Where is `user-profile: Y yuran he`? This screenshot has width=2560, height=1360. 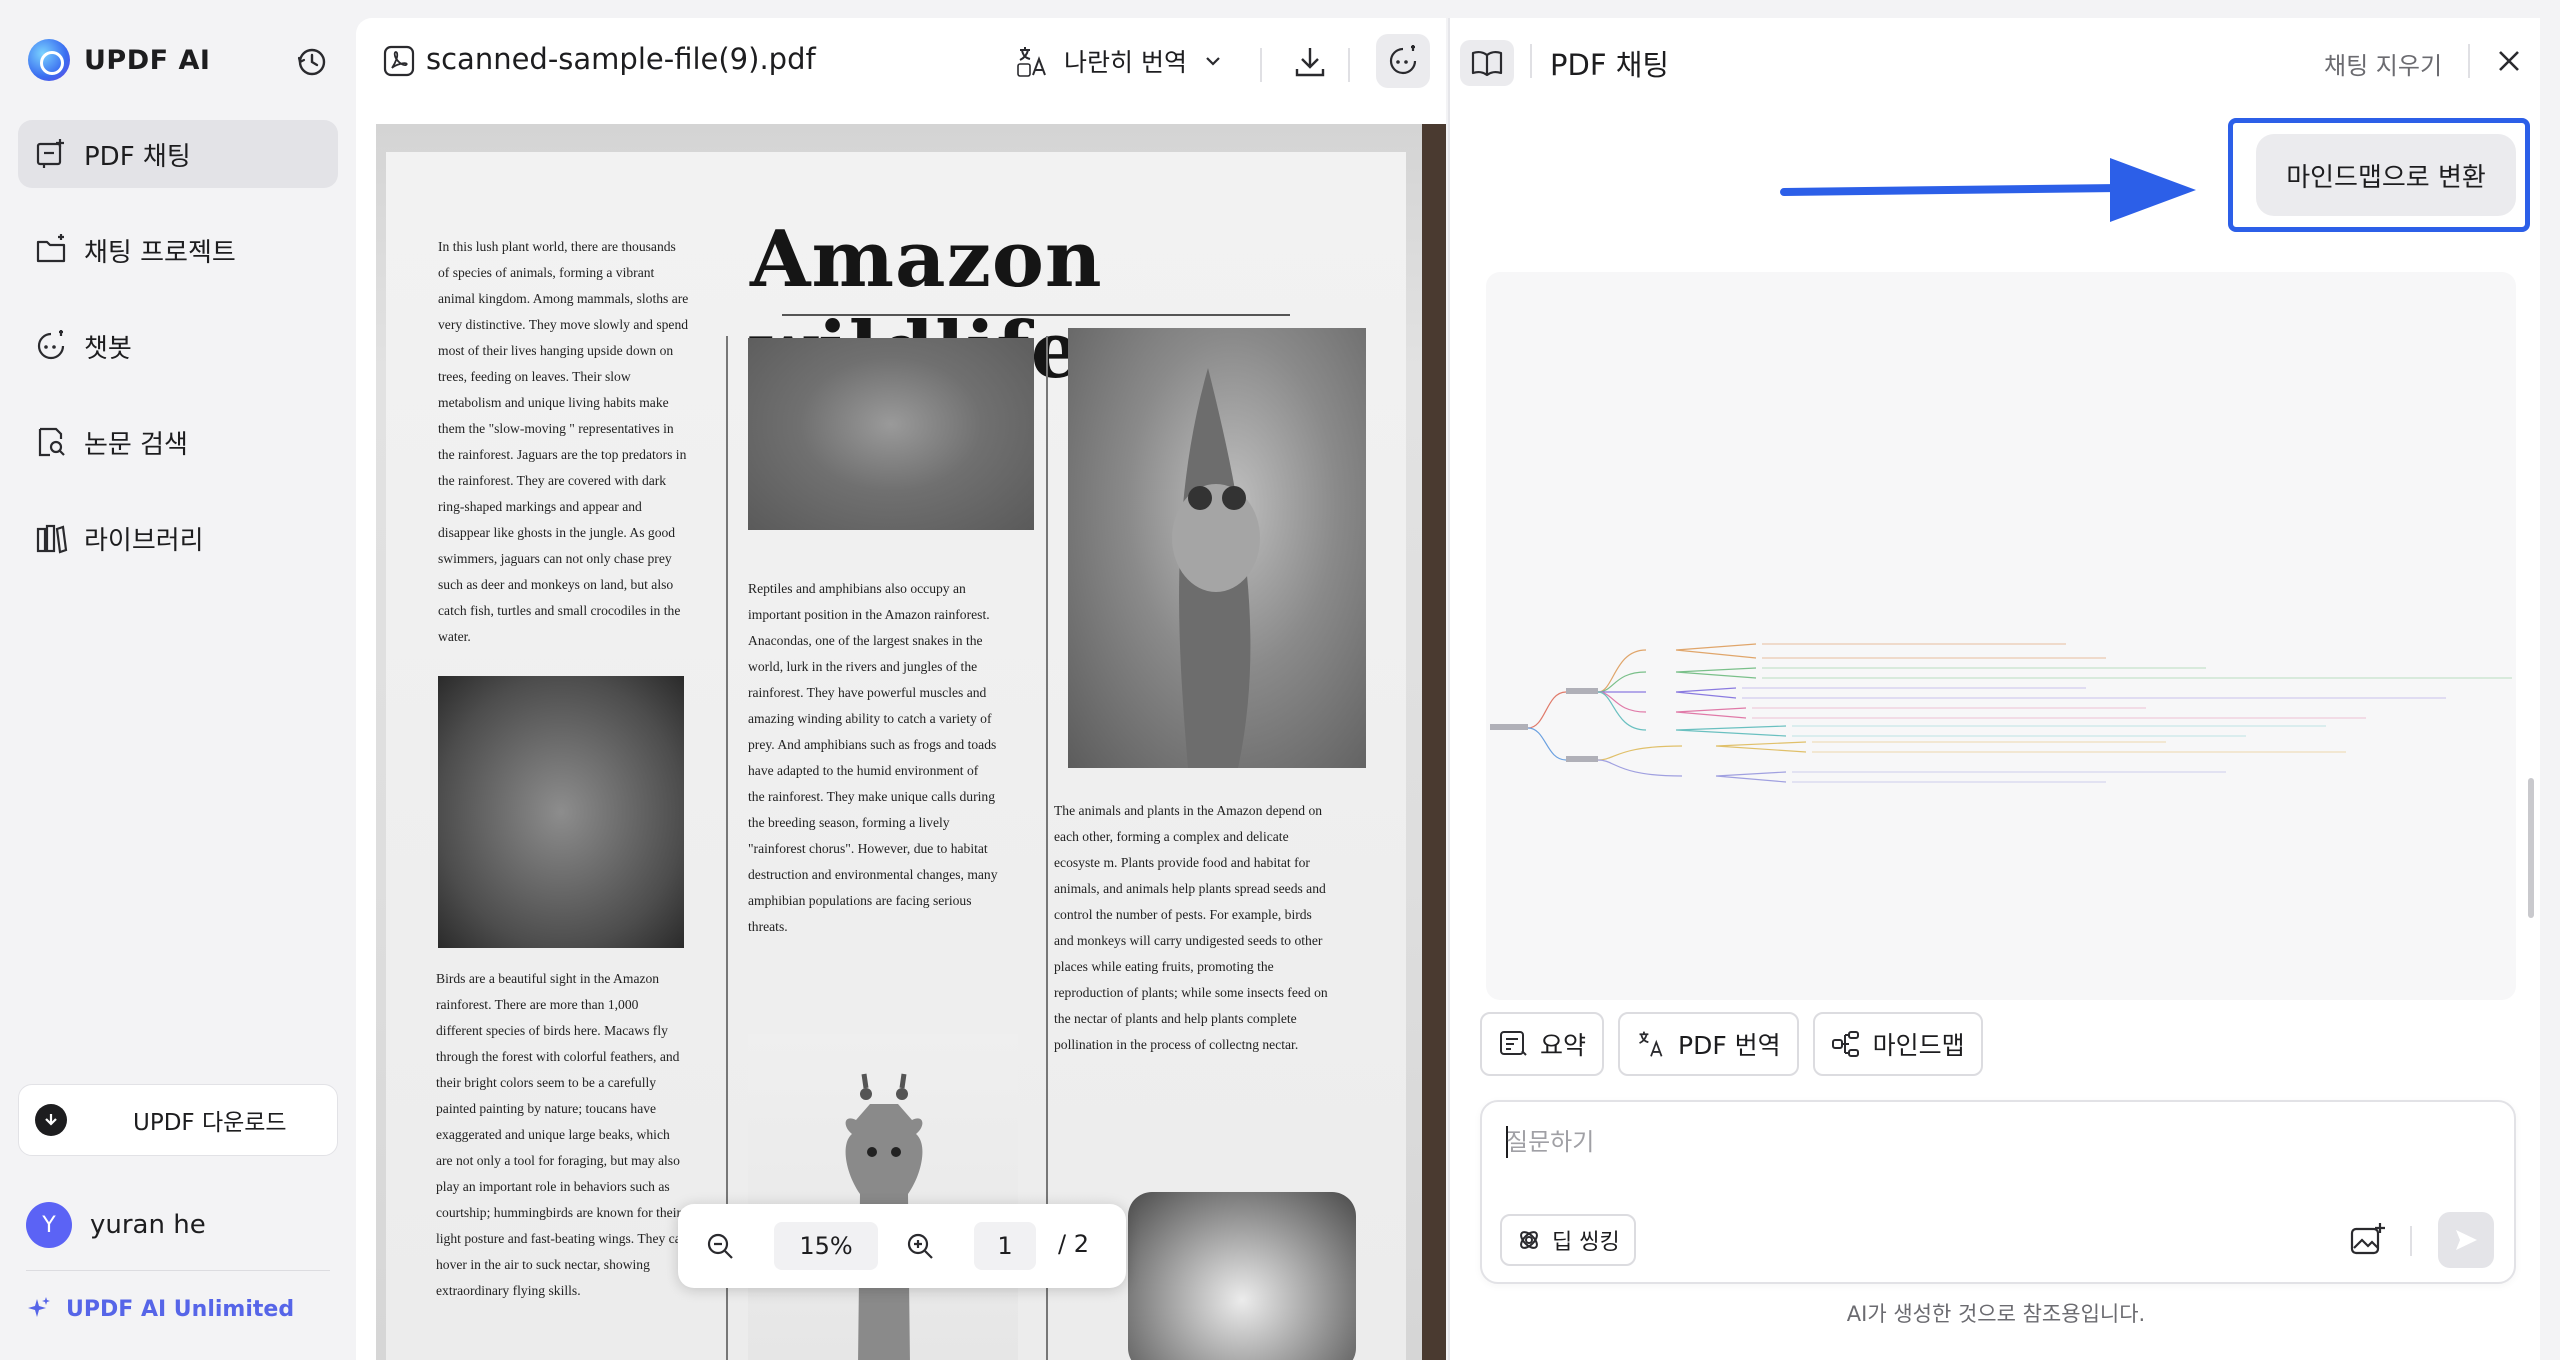 user-profile: Y yuran he is located at coordinates (116, 1225).